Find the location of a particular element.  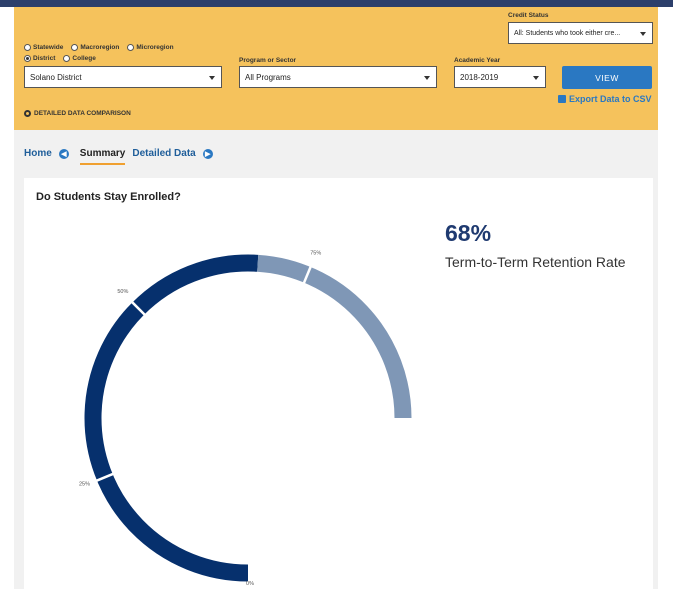

export-csv-link: Export Data to CSV is located at coordinates (605, 99).